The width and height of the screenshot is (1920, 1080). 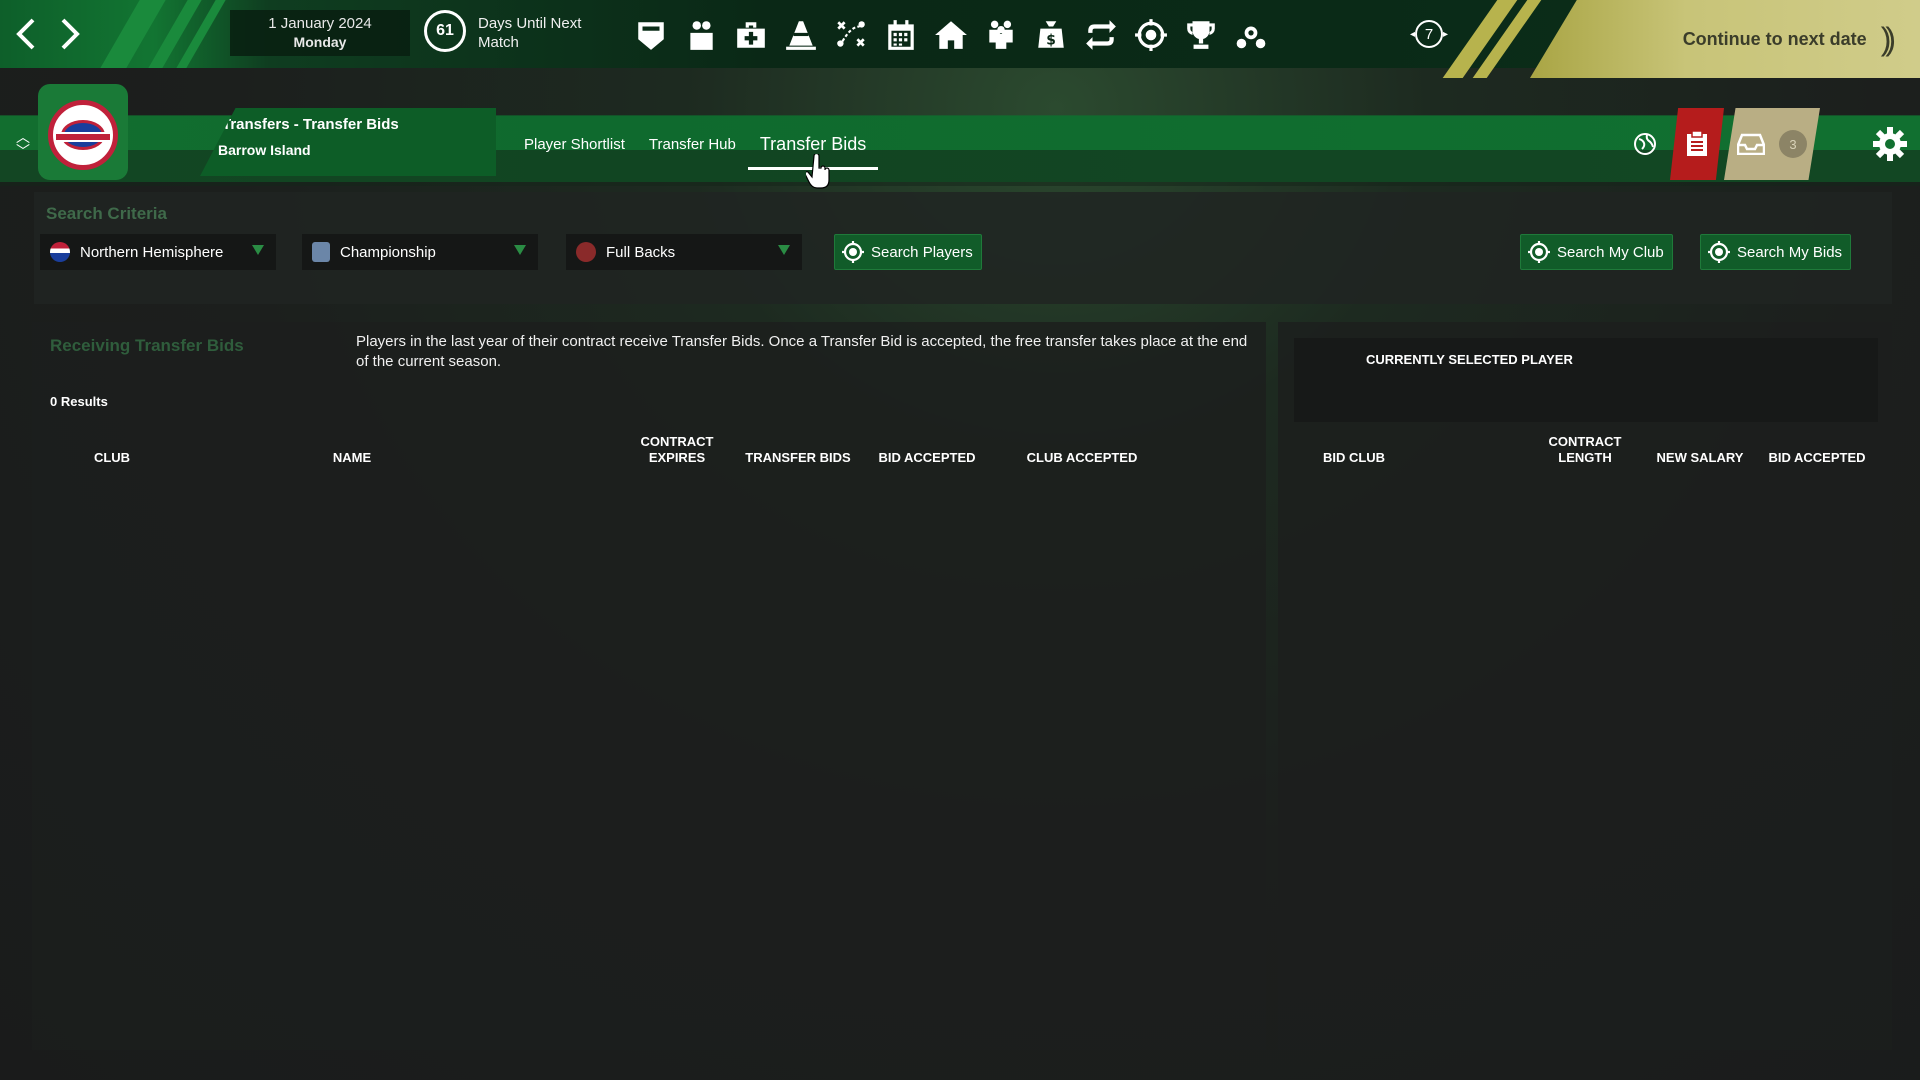 What do you see at coordinates (1354, 458) in the screenshot?
I see `col-header-bid-club: BID CLUB` at bounding box center [1354, 458].